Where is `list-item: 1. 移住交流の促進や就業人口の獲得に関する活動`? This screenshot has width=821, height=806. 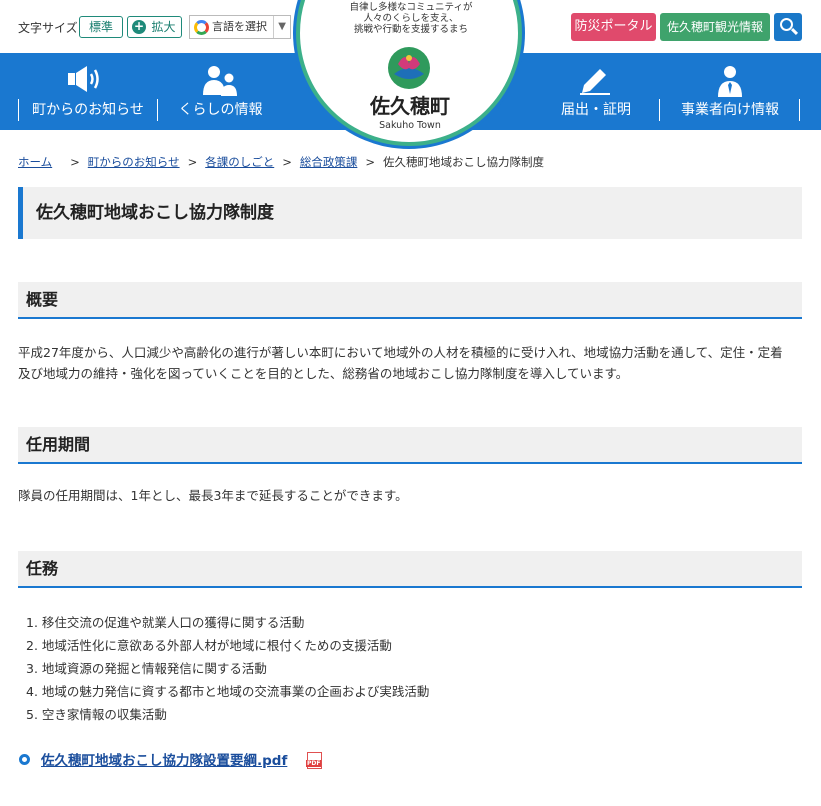 list-item: 1. 移住交流の促進や就業人口の獲得に関する活動 is located at coordinates (165, 622).